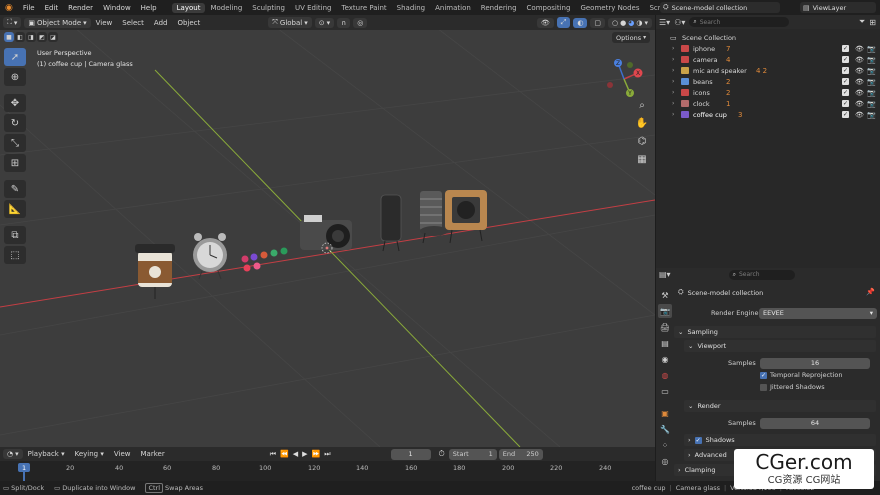 This screenshot has height=495, width=880. What do you see at coordinates (545, 22) in the screenshot?
I see `visibility-selector: 👁` at bounding box center [545, 22].